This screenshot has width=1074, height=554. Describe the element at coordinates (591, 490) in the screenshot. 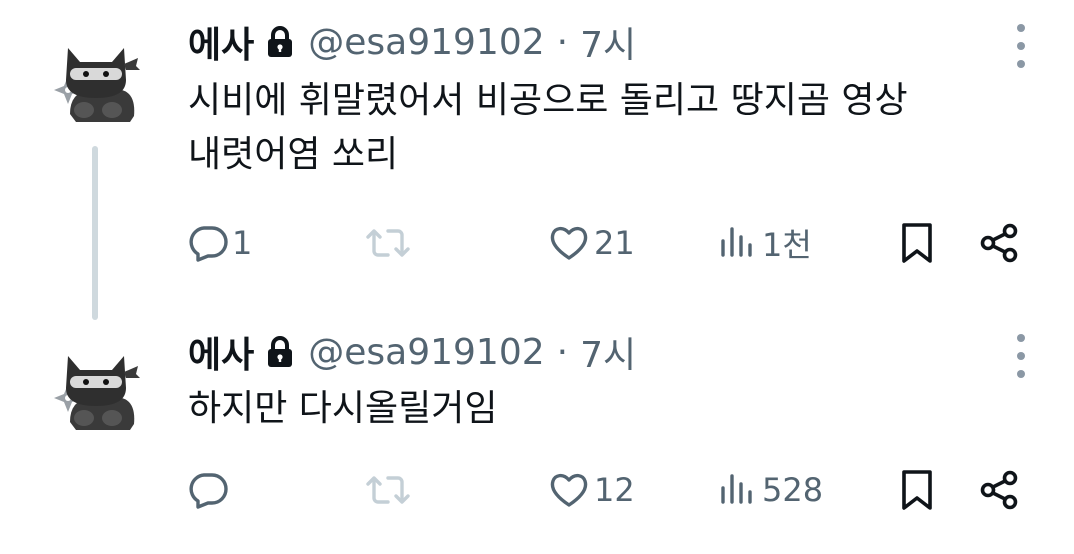

I see `like-button: 12` at that location.